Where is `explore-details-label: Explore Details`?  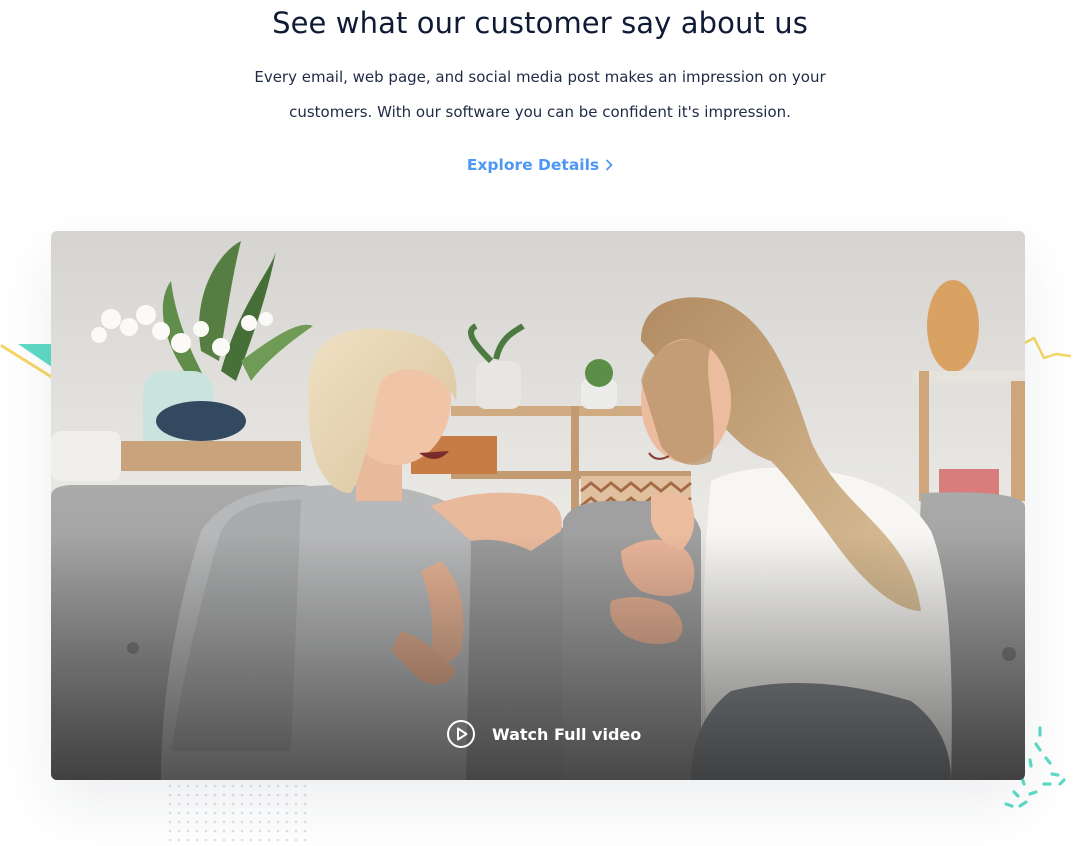 explore-details-label: Explore Details is located at coordinates (533, 165).